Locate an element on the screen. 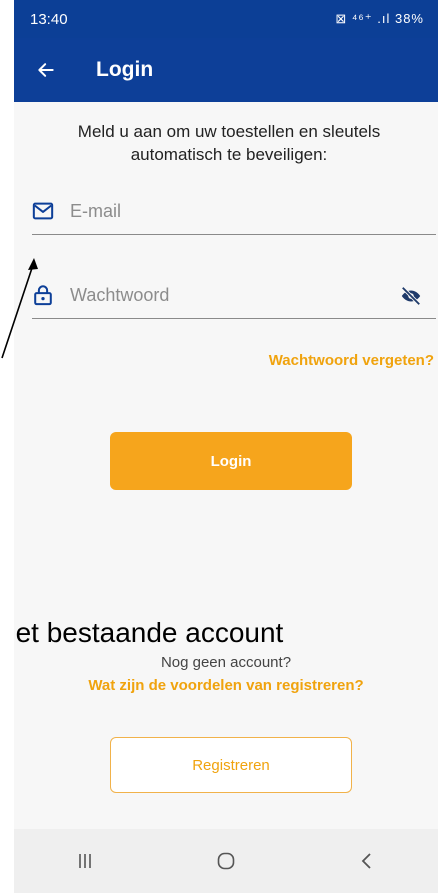  password-field-row is located at coordinates (234, 298).